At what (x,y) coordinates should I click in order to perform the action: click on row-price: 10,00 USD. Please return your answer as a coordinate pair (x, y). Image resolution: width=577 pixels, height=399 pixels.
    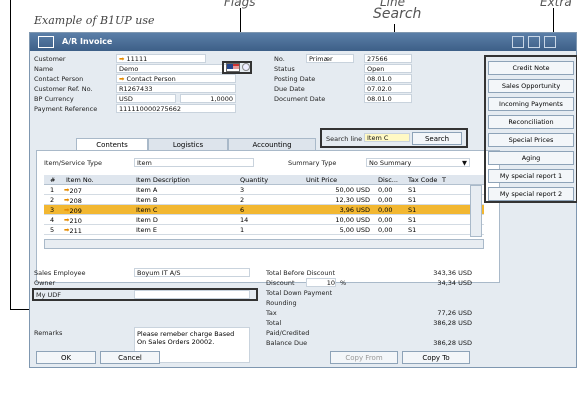
    Looking at the image, I should click on (336, 220).